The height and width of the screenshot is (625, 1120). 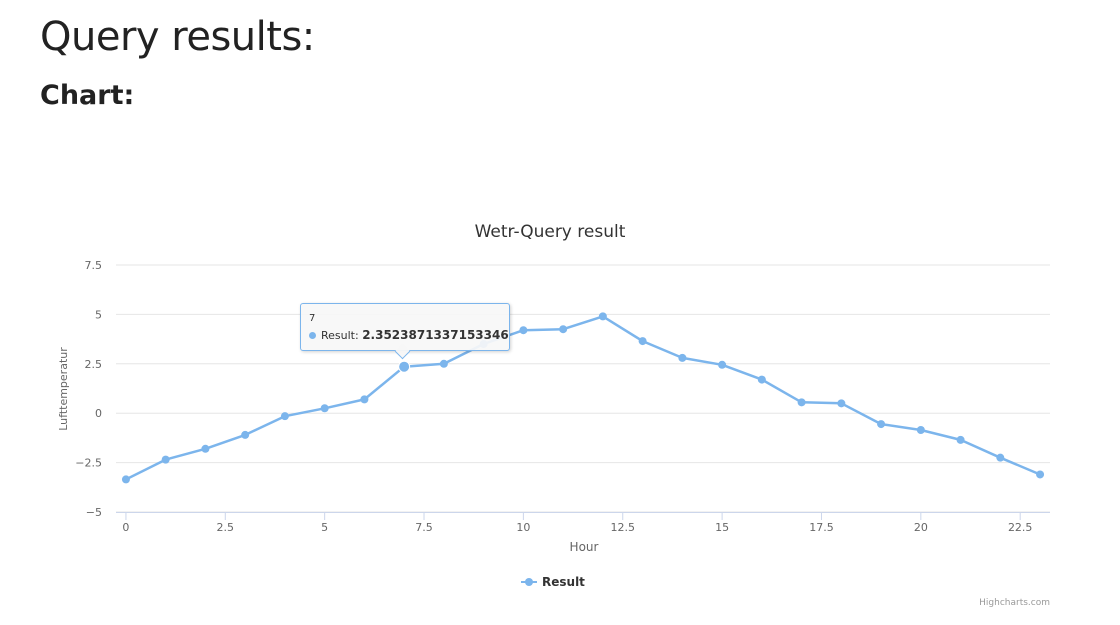 I want to click on x-tick-label: 0, so click(x=125, y=527).